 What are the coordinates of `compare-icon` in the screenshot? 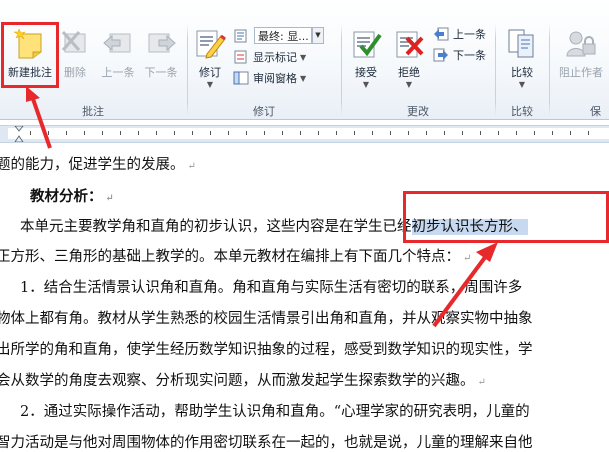 It's located at (521, 43).